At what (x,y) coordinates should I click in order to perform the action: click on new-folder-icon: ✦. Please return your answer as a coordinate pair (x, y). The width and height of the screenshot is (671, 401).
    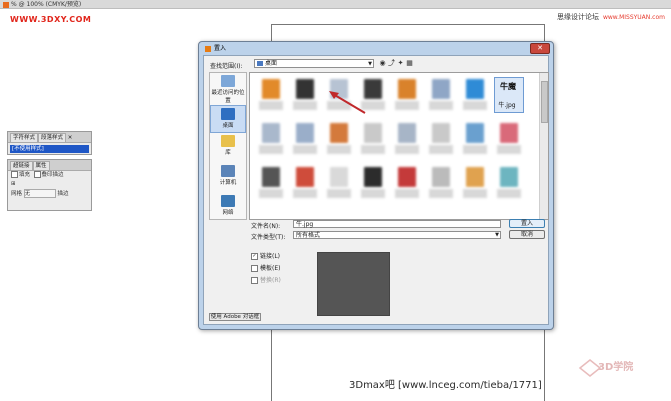
    Looking at the image, I should click on (401, 63).